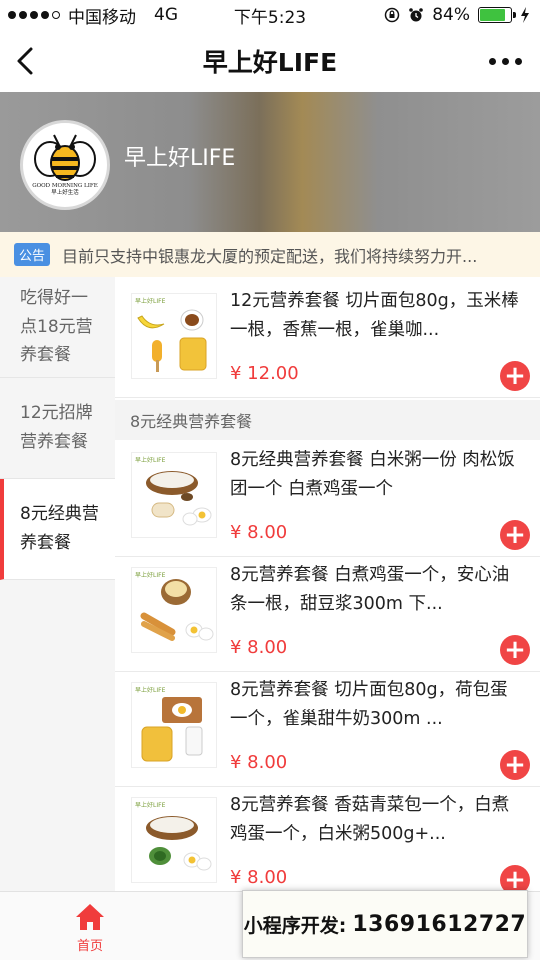 The height and width of the screenshot is (960, 540). Describe the element at coordinates (525, 15) in the screenshot. I see `charging-bolt-icon` at that location.